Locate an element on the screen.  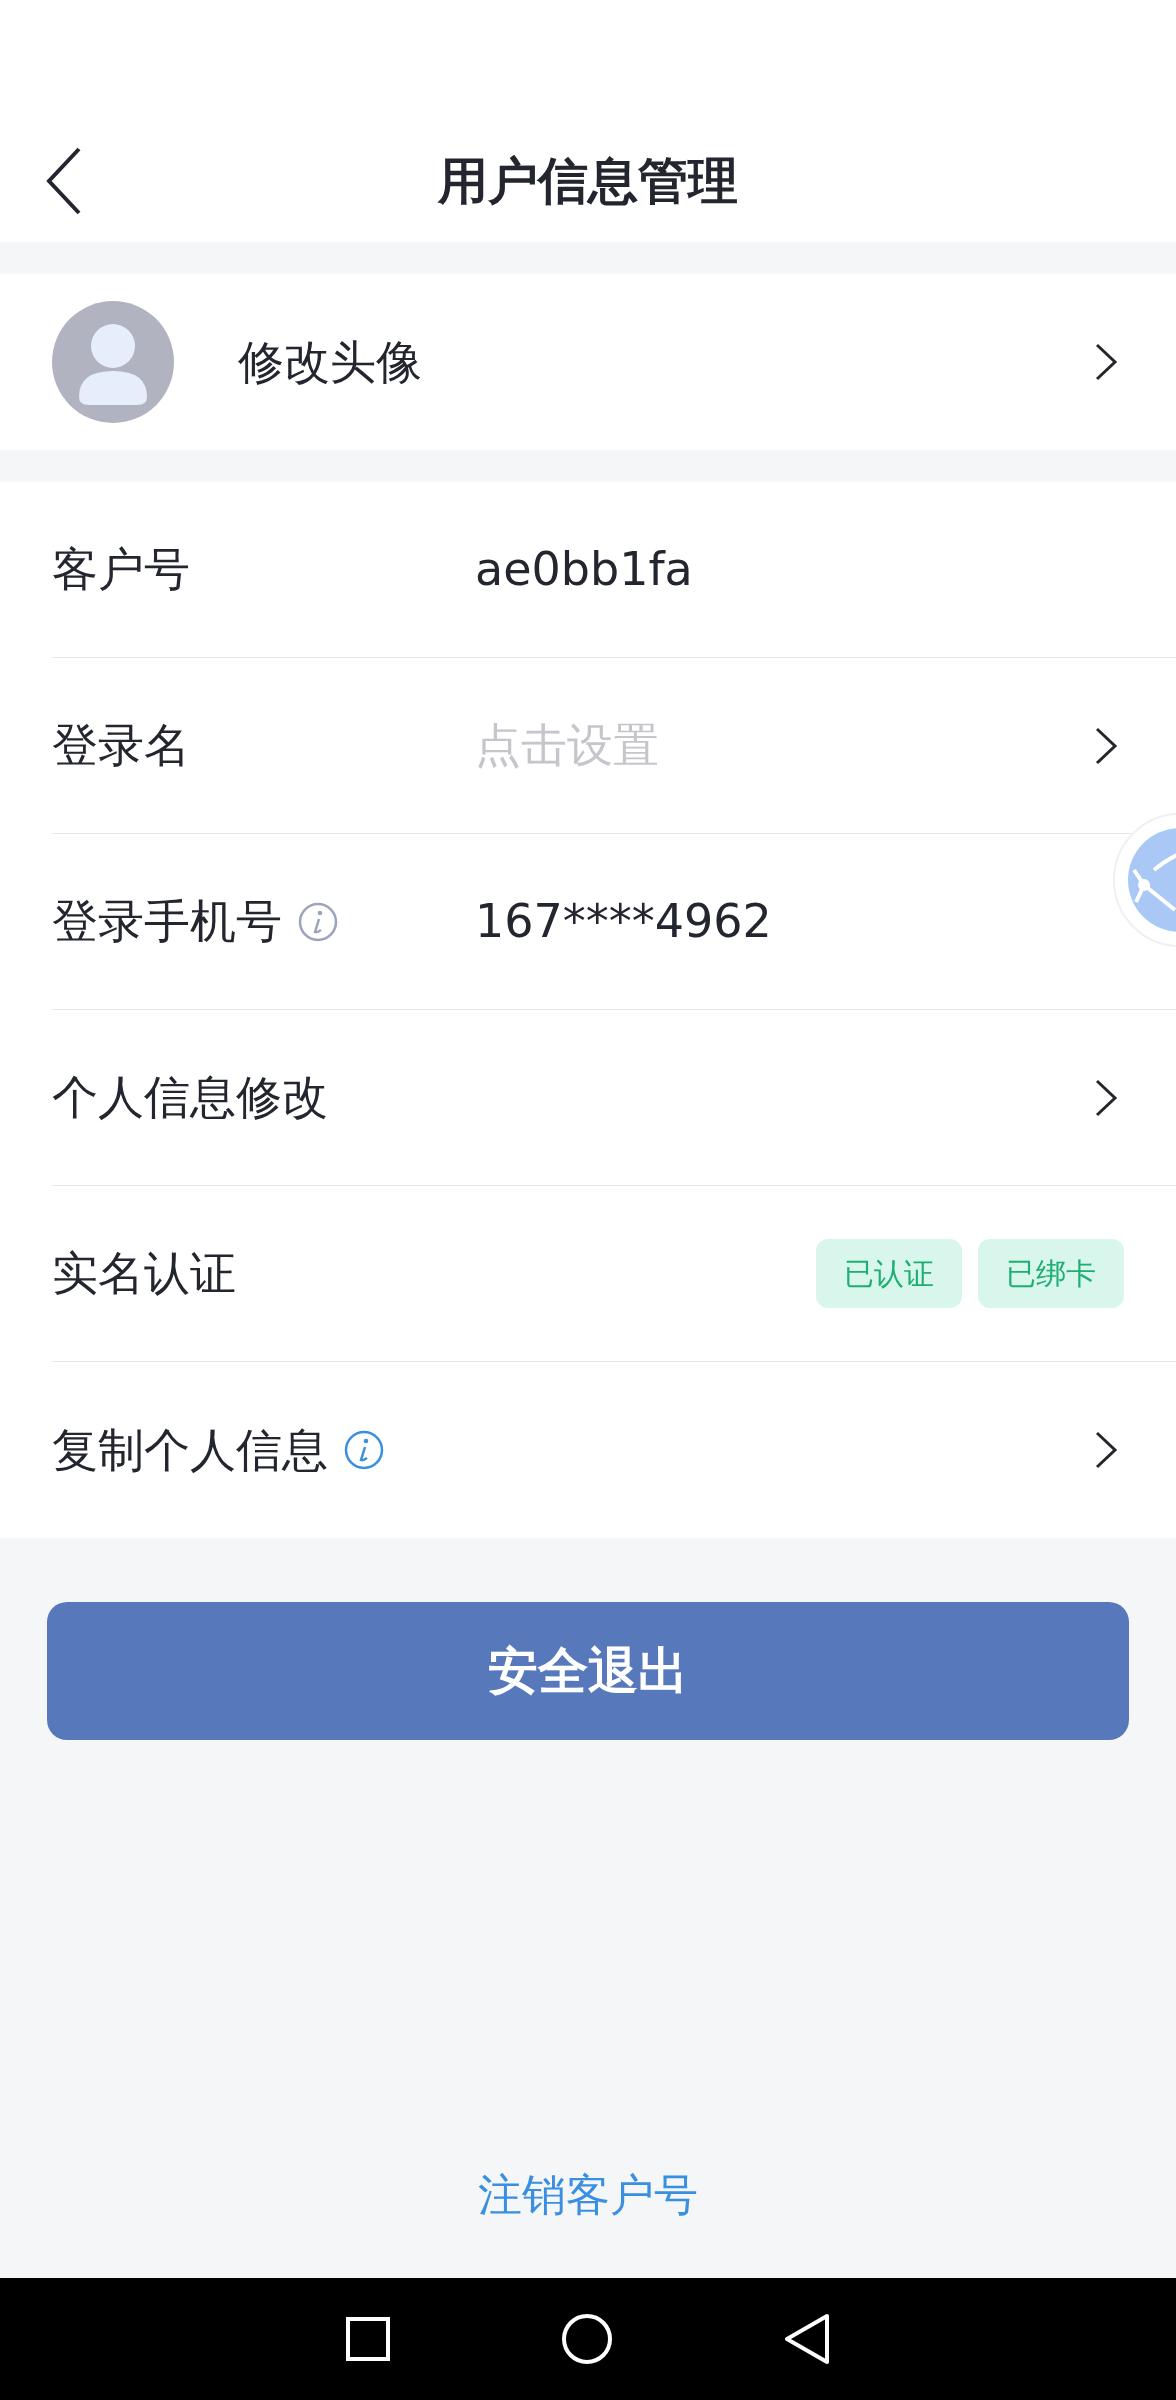
page-title: 用户信息管理 is located at coordinates (588, 181).